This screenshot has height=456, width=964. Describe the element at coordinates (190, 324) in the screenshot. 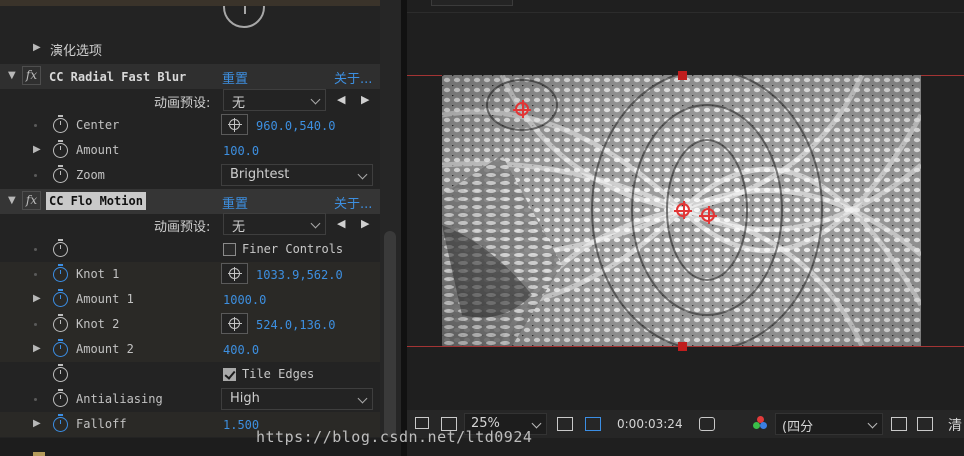

I see `param-row-knot-2: Knot 2 524.0,136.0` at that location.